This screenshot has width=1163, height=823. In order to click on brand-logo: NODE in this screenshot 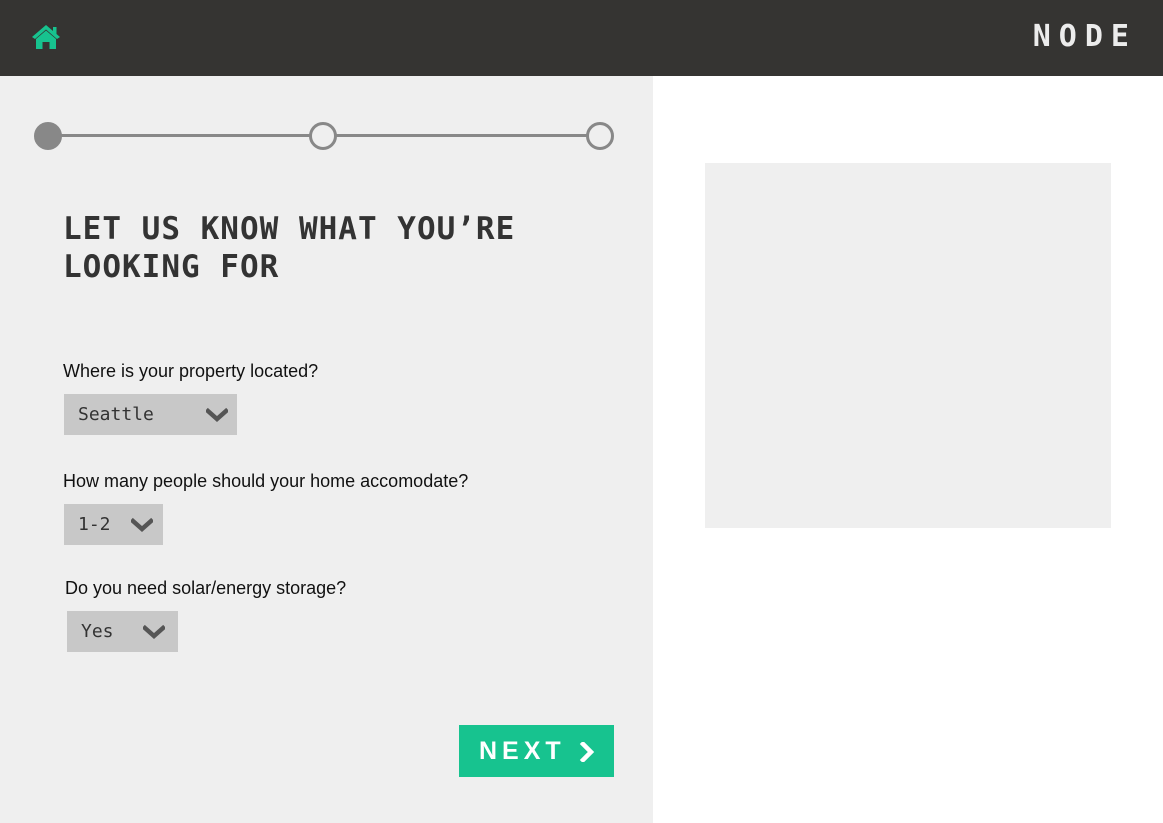, I will do `click(1084, 36)`.